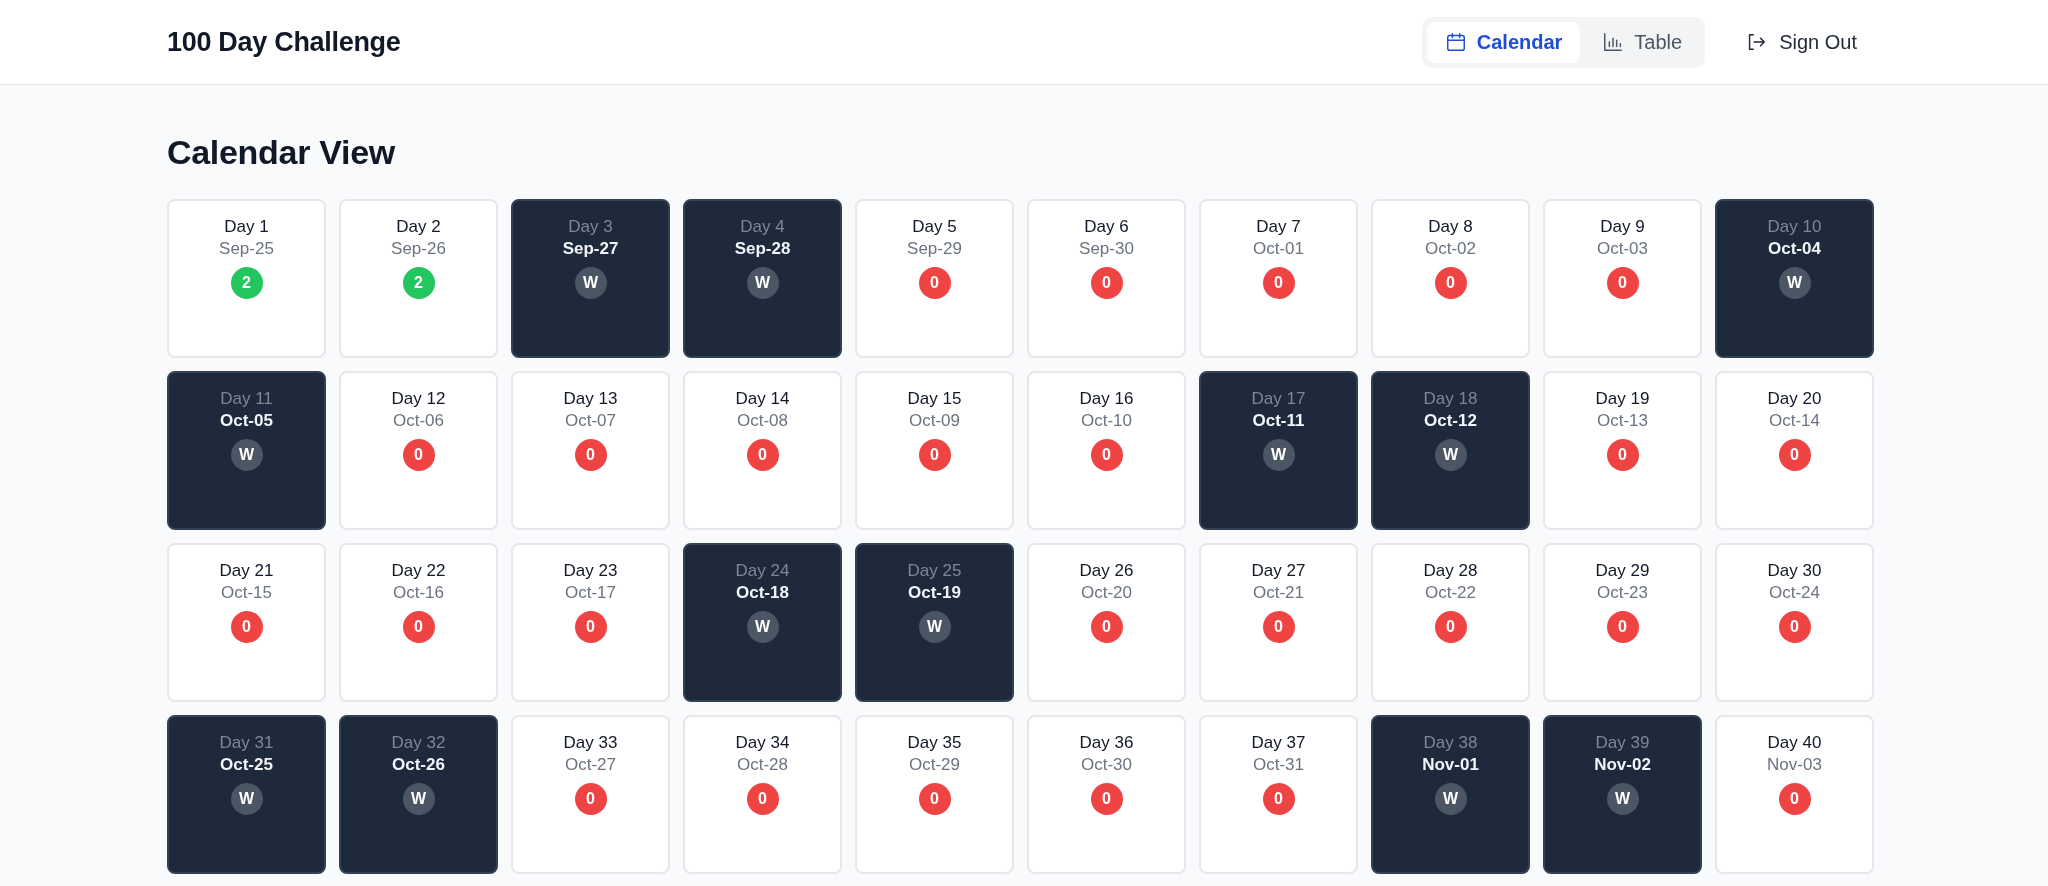 The image size is (2048, 886). I want to click on day-date: Oct-01, so click(1278, 249).